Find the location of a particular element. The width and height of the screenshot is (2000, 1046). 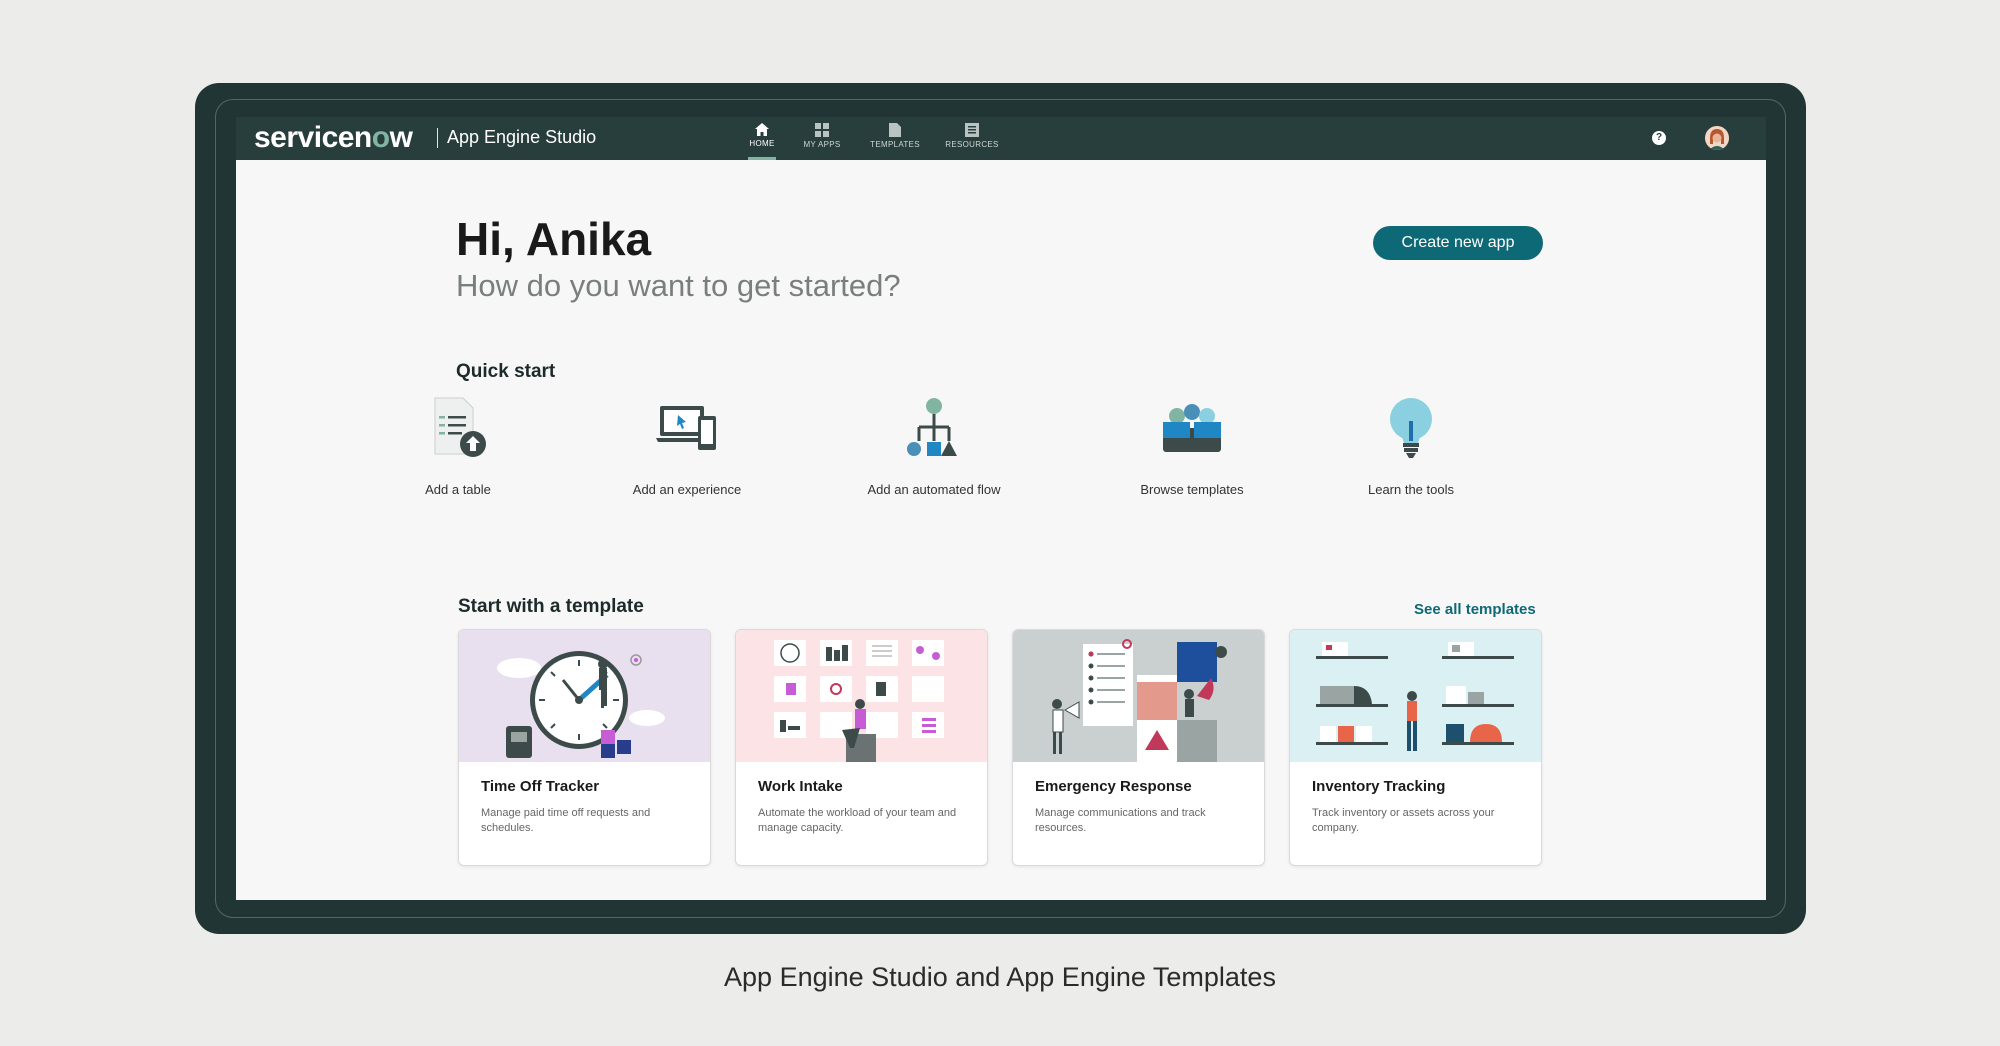

quick-start-browse-templates: Browse templates is located at coordinates (1192, 445).